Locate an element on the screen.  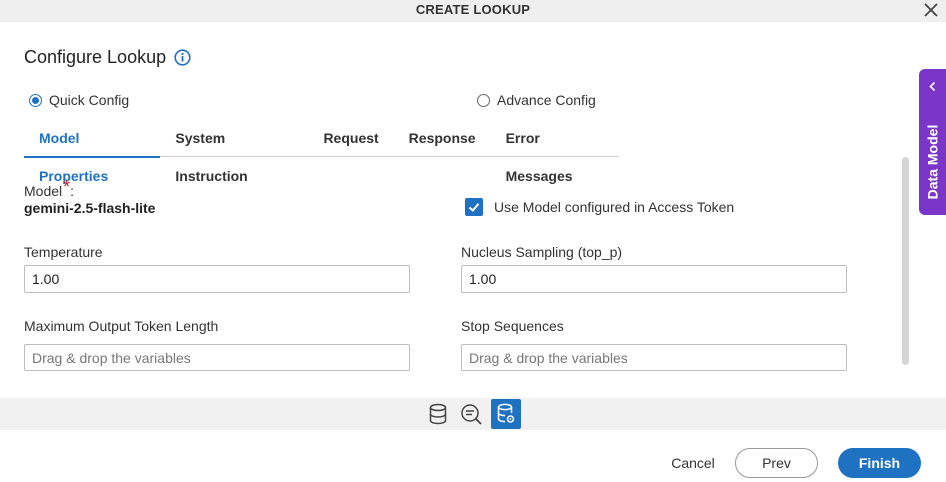
radio-indicator is located at coordinates (483, 100).